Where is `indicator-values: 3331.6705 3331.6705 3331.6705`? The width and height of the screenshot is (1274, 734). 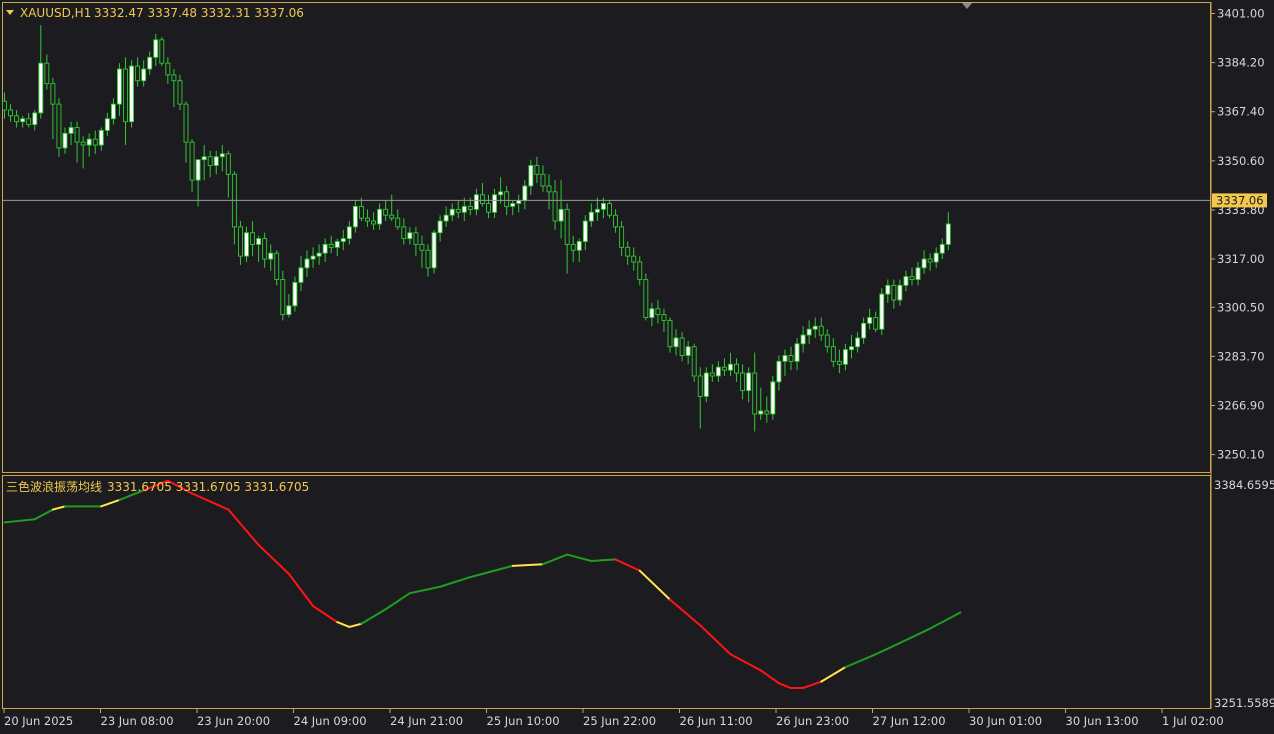
indicator-values: 3331.6705 3331.6705 3331.6705 is located at coordinates (208, 487).